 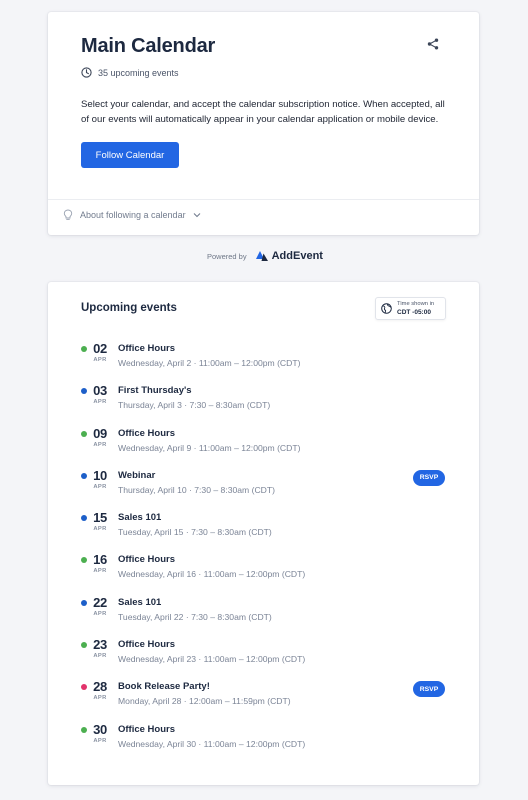 What do you see at coordinates (196, 489) in the screenshot?
I see `event-time: Thursday, April 10 · 7:30 – 8:30am (CDT)` at bounding box center [196, 489].